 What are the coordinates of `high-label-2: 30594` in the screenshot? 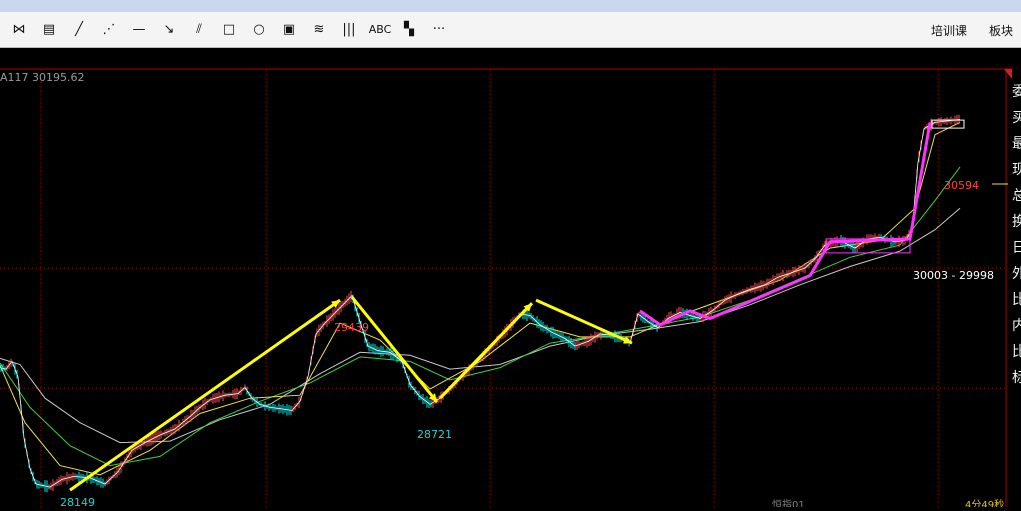 It's located at (961, 185).